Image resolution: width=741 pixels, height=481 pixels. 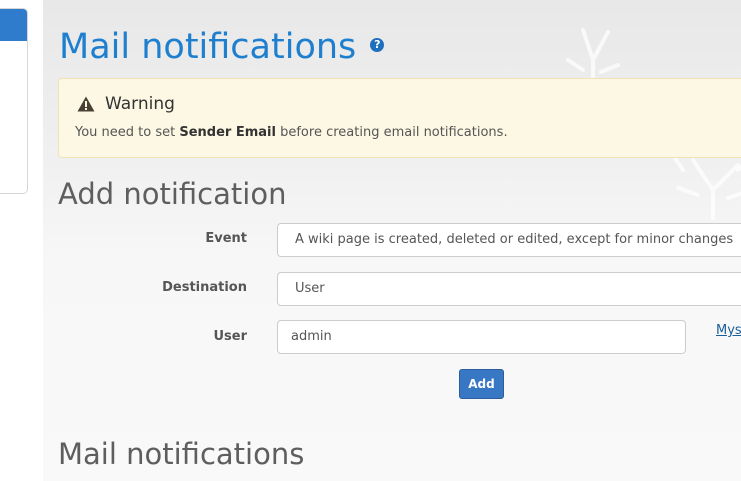 What do you see at coordinates (222, 47) in the screenshot?
I see `page-title: Mail notifications?` at bounding box center [222, 47].